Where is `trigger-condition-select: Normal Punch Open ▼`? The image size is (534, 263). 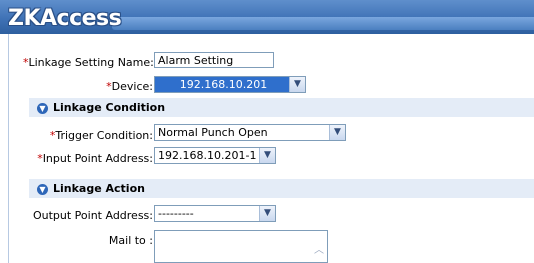 trigger-condition-select: Normal Punch Open ▼ is located at coordinates (250, 132).